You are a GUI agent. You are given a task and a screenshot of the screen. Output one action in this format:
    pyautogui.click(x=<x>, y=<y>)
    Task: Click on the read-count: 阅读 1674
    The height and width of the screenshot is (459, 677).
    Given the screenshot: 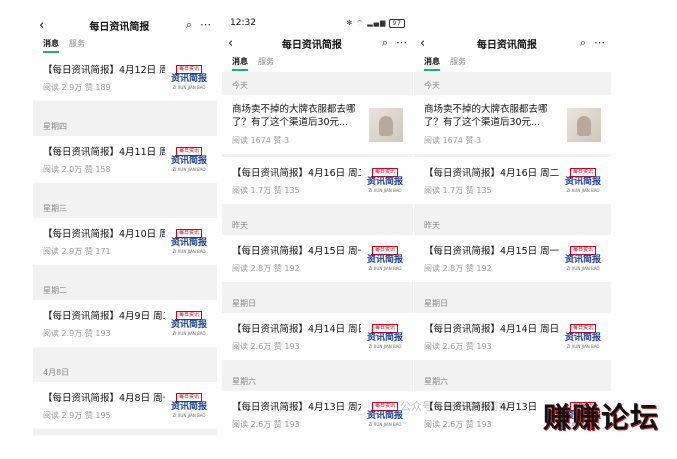 What is the action you would take?
    pyautogui.click(x=251, y=140)
    